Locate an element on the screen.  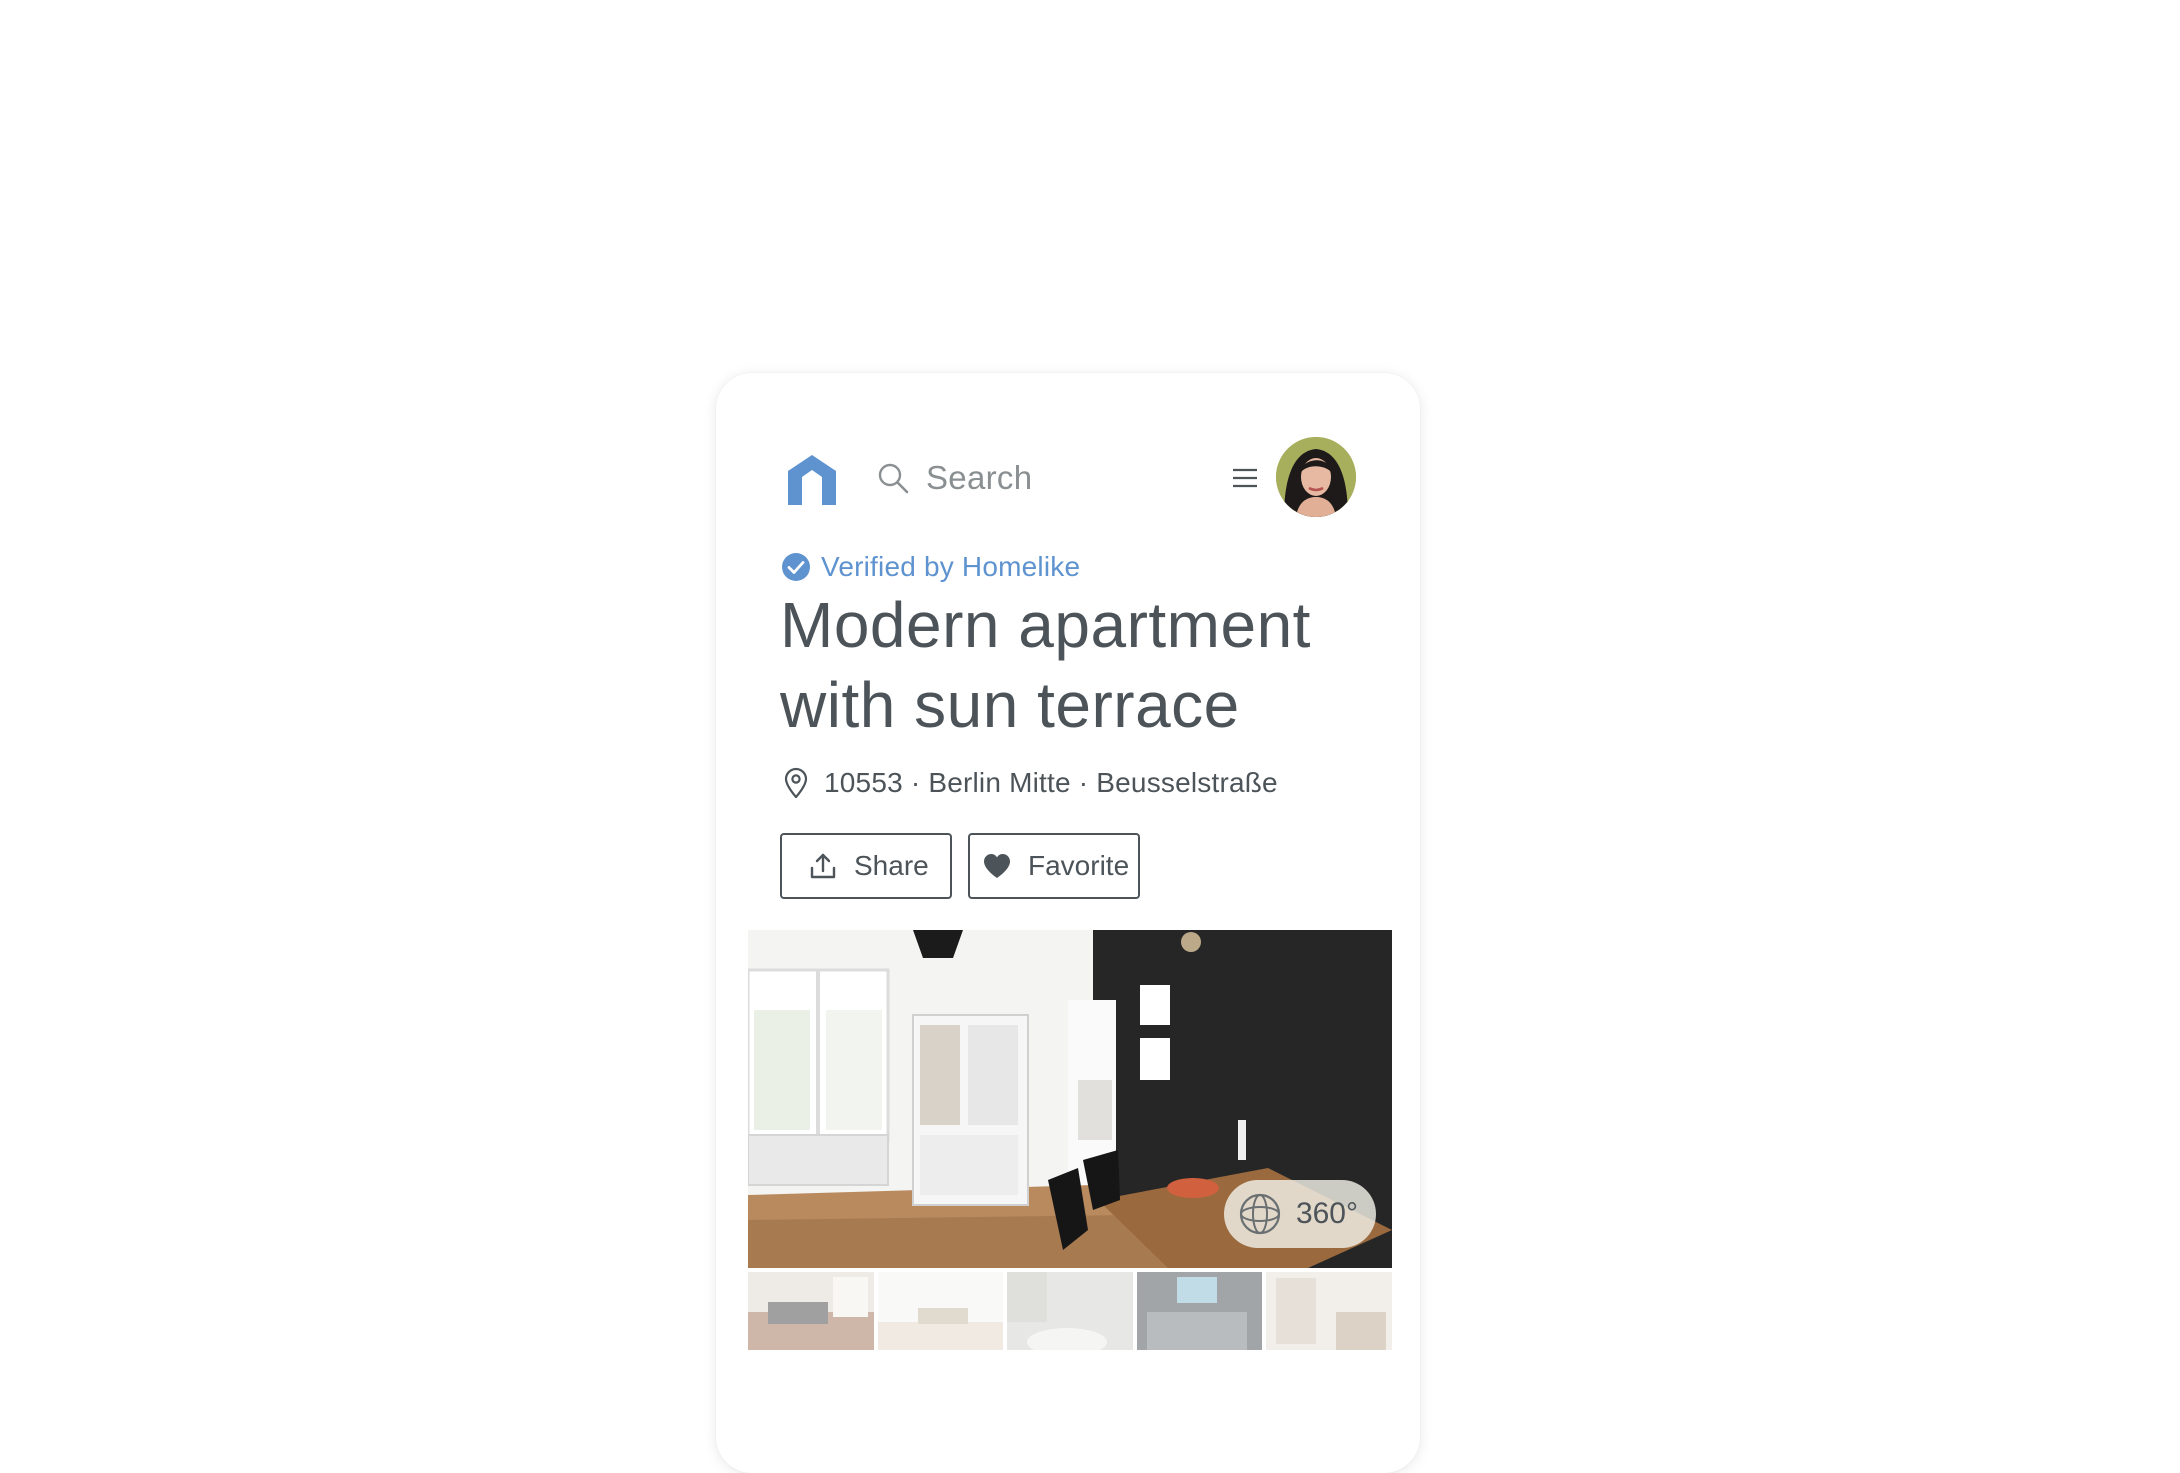
share-upload-icon is located at coordinates (823, 866).